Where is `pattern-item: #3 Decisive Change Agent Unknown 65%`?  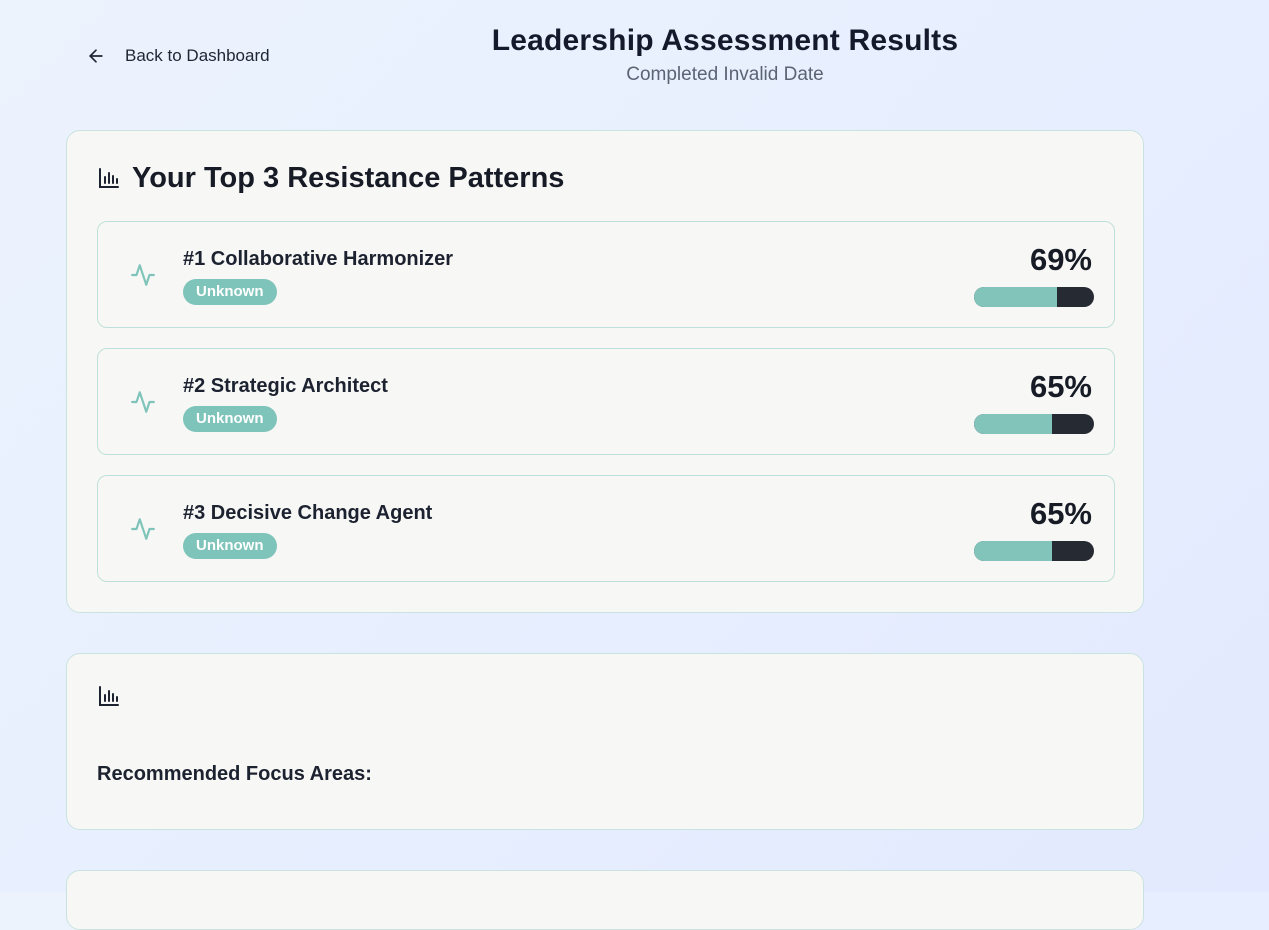 pattern-item: #3 Decisive Change Agent Unknown 65% is located at coordinates (606, 528).